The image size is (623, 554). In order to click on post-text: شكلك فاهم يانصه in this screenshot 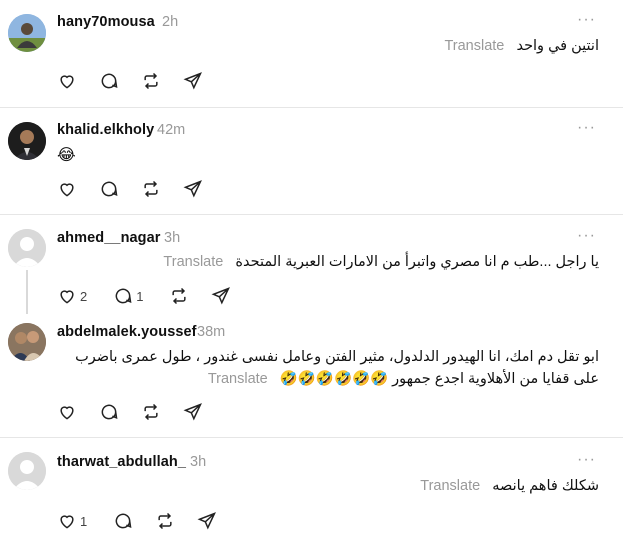, I will do `click(545, 486)`.